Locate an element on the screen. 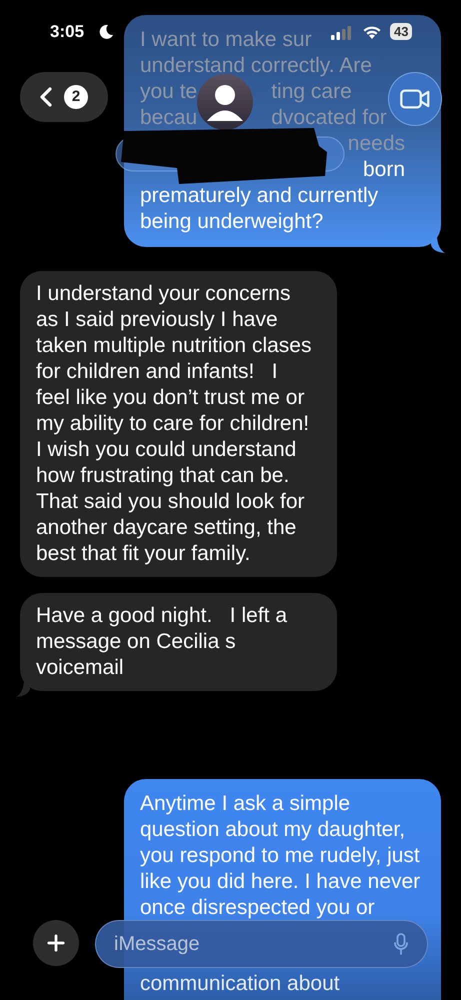  message-text: born is located at coordinates (383, 170).